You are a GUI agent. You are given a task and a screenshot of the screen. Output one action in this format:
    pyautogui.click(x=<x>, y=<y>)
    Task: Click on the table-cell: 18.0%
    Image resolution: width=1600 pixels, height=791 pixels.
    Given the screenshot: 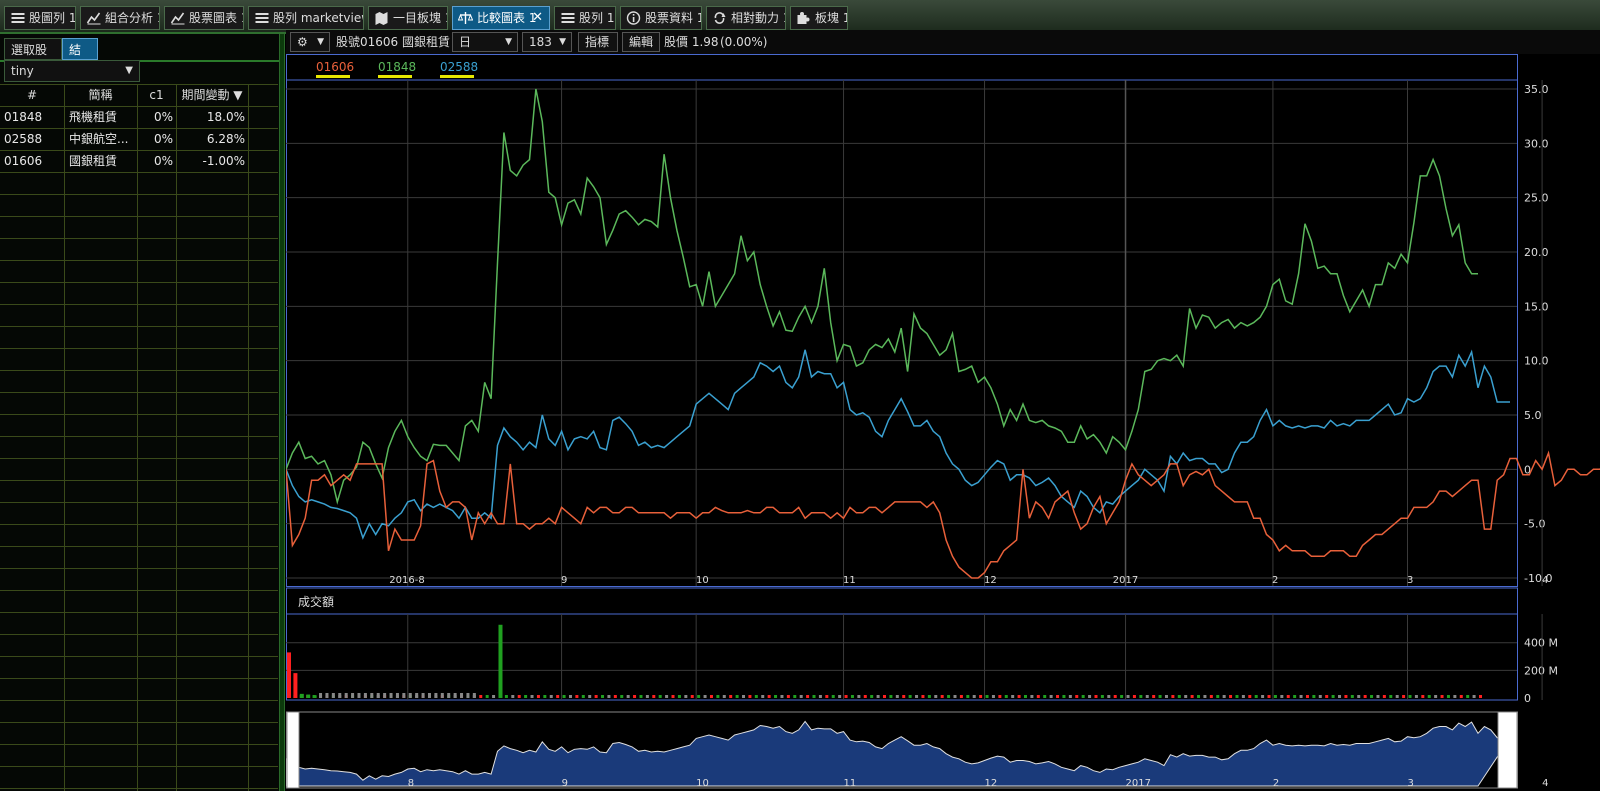 What is the action you would take?
    pyautogui.click(x=210, y=117)
    